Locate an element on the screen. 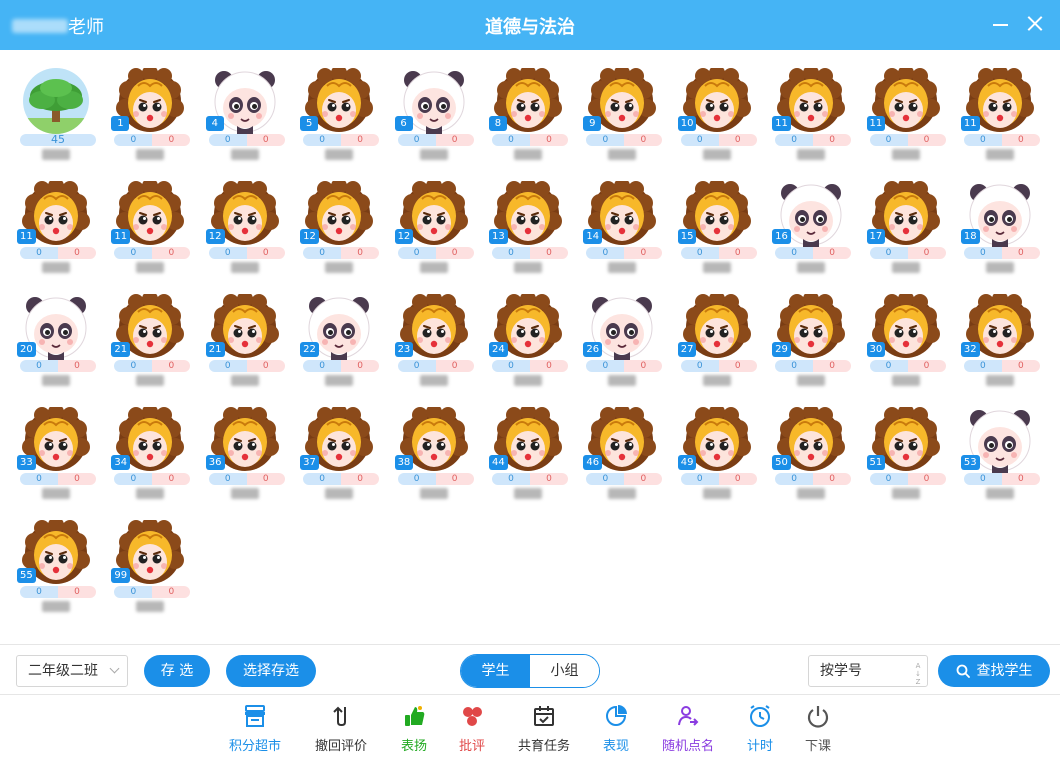 The image size is (1060, 760). toolbar-item: 撤回评价 is located at coordinates (341, 731).